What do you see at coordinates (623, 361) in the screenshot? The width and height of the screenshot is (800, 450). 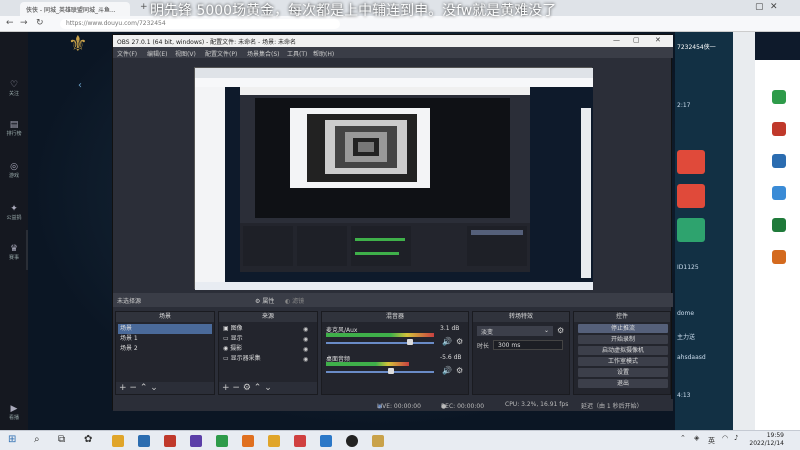 I see `studio-mode-button: 工作室模式` at bounding box center [623, 361].